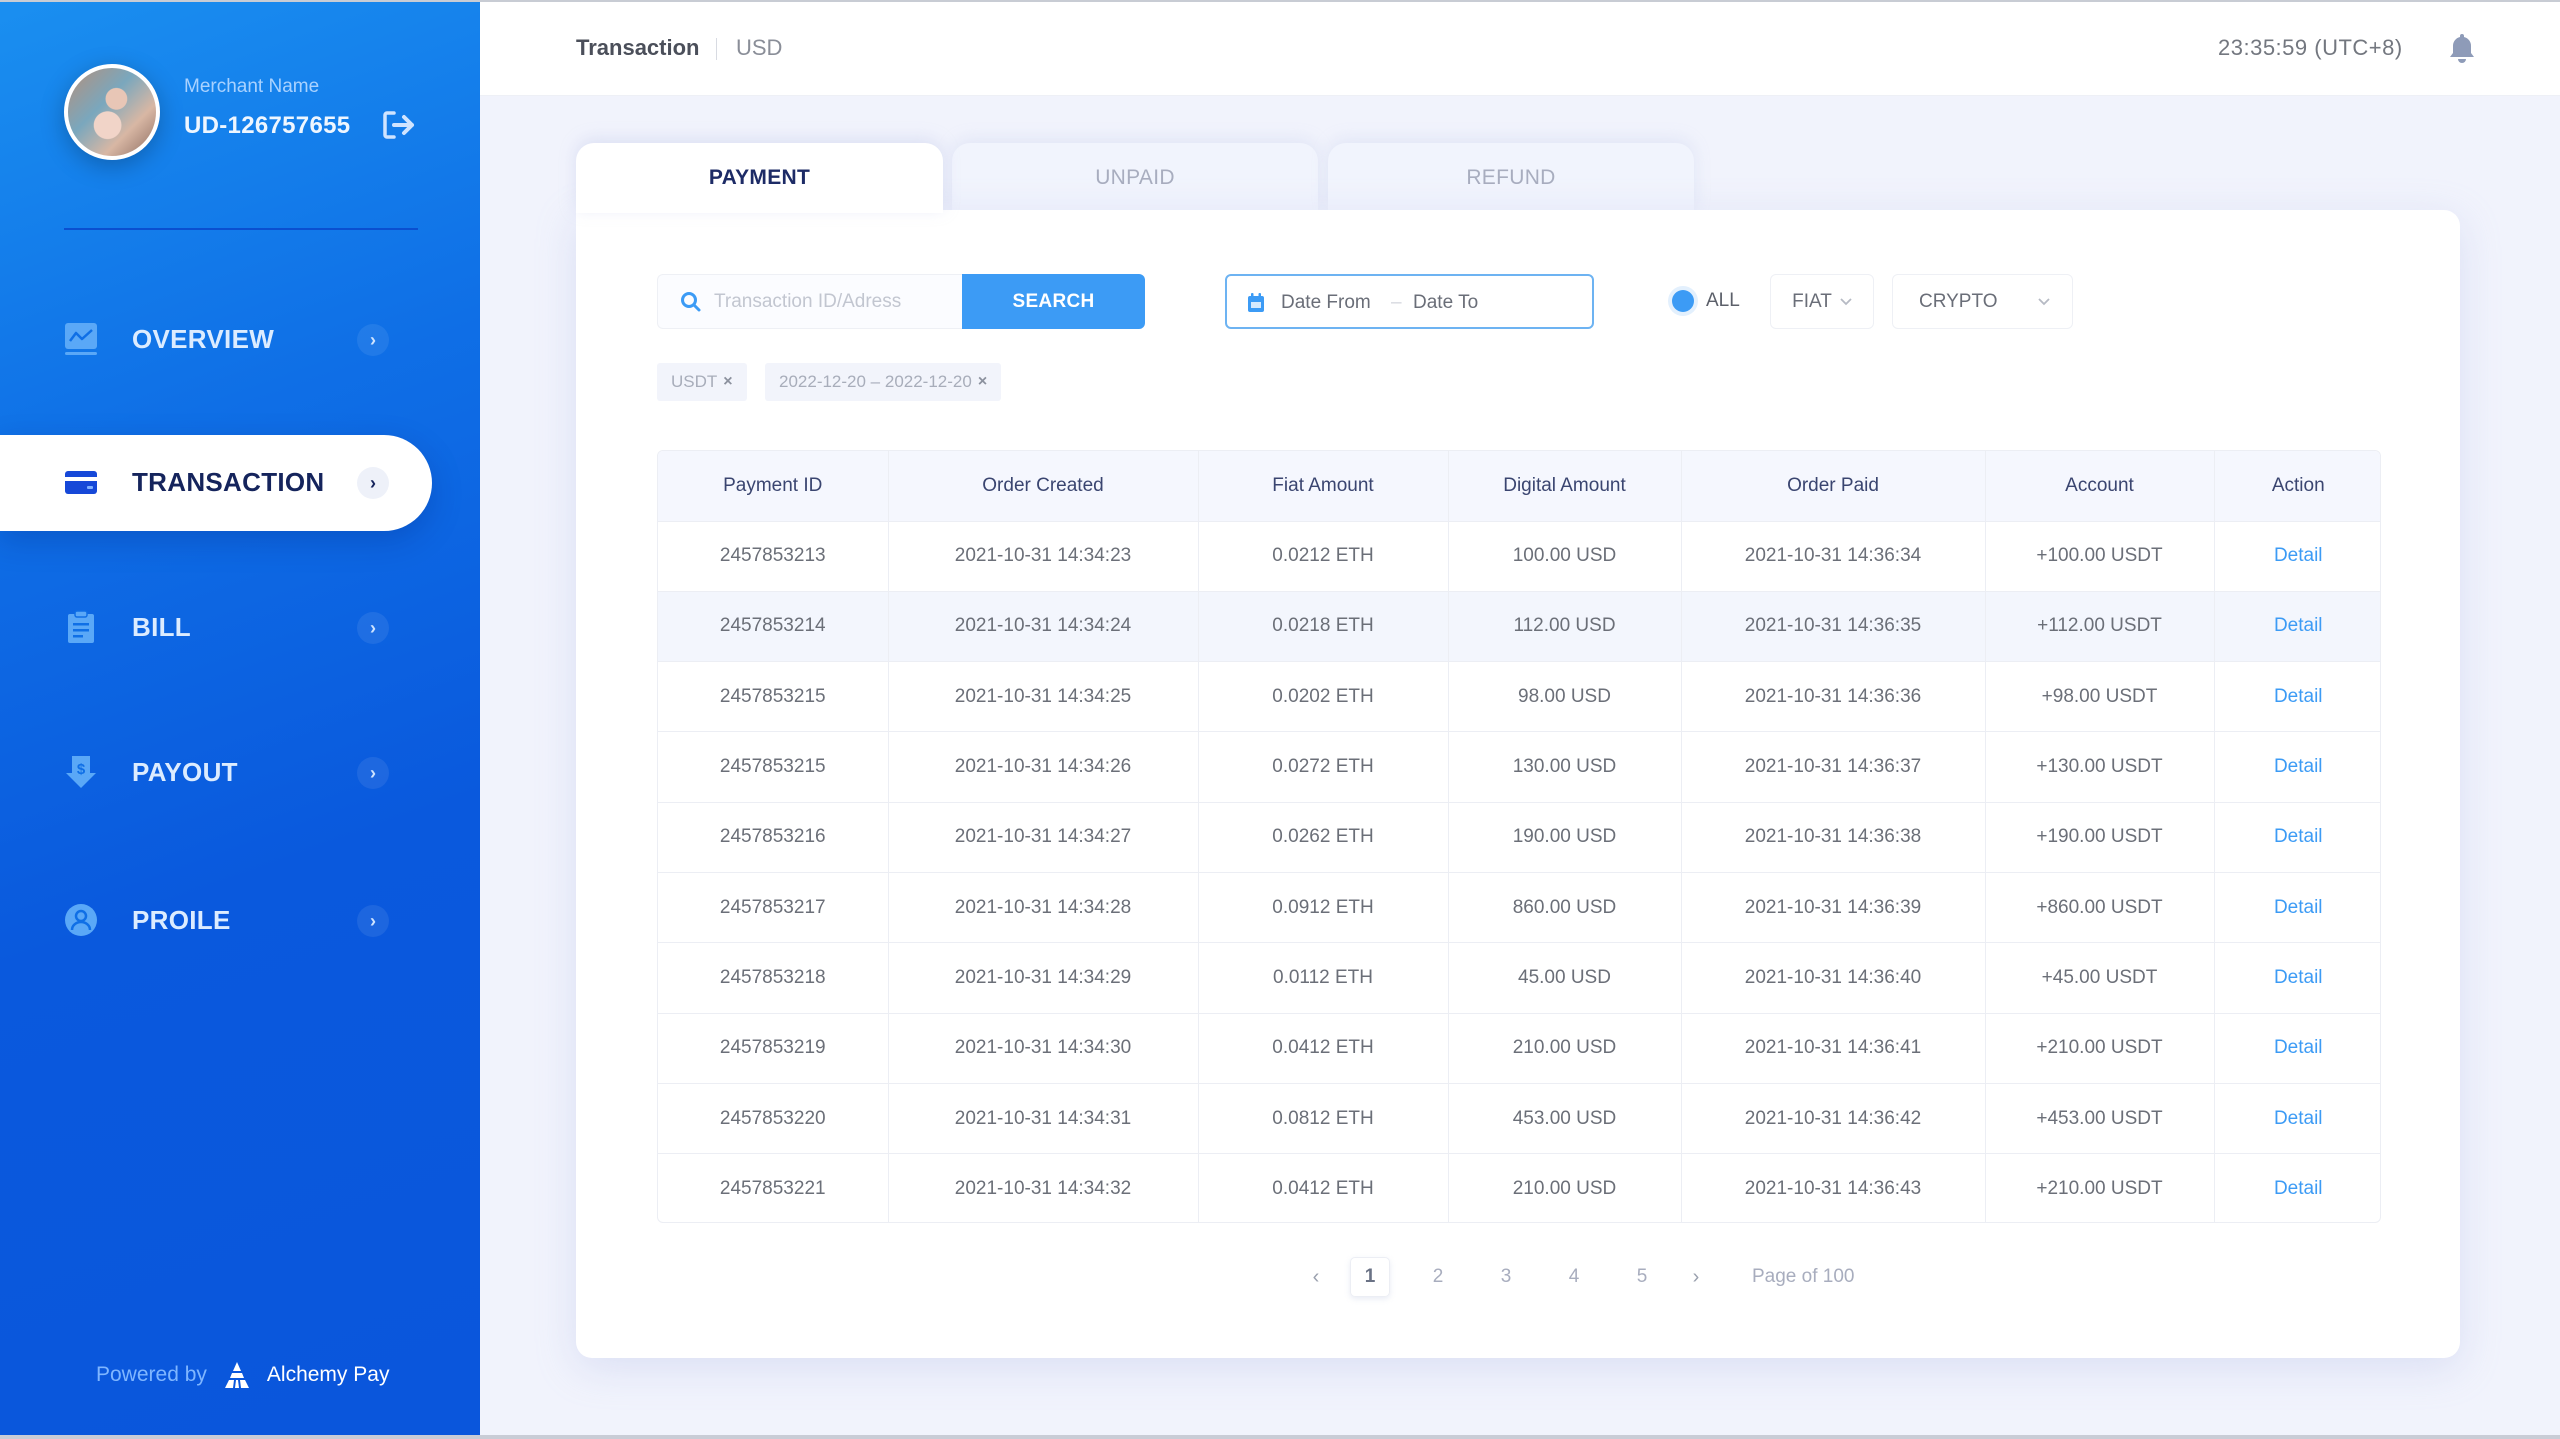  What do you see at coordinates (2100, 697) in the screenshot?
I see `cell-account: +98.00 USDT` at bounding box center [2100, 697].